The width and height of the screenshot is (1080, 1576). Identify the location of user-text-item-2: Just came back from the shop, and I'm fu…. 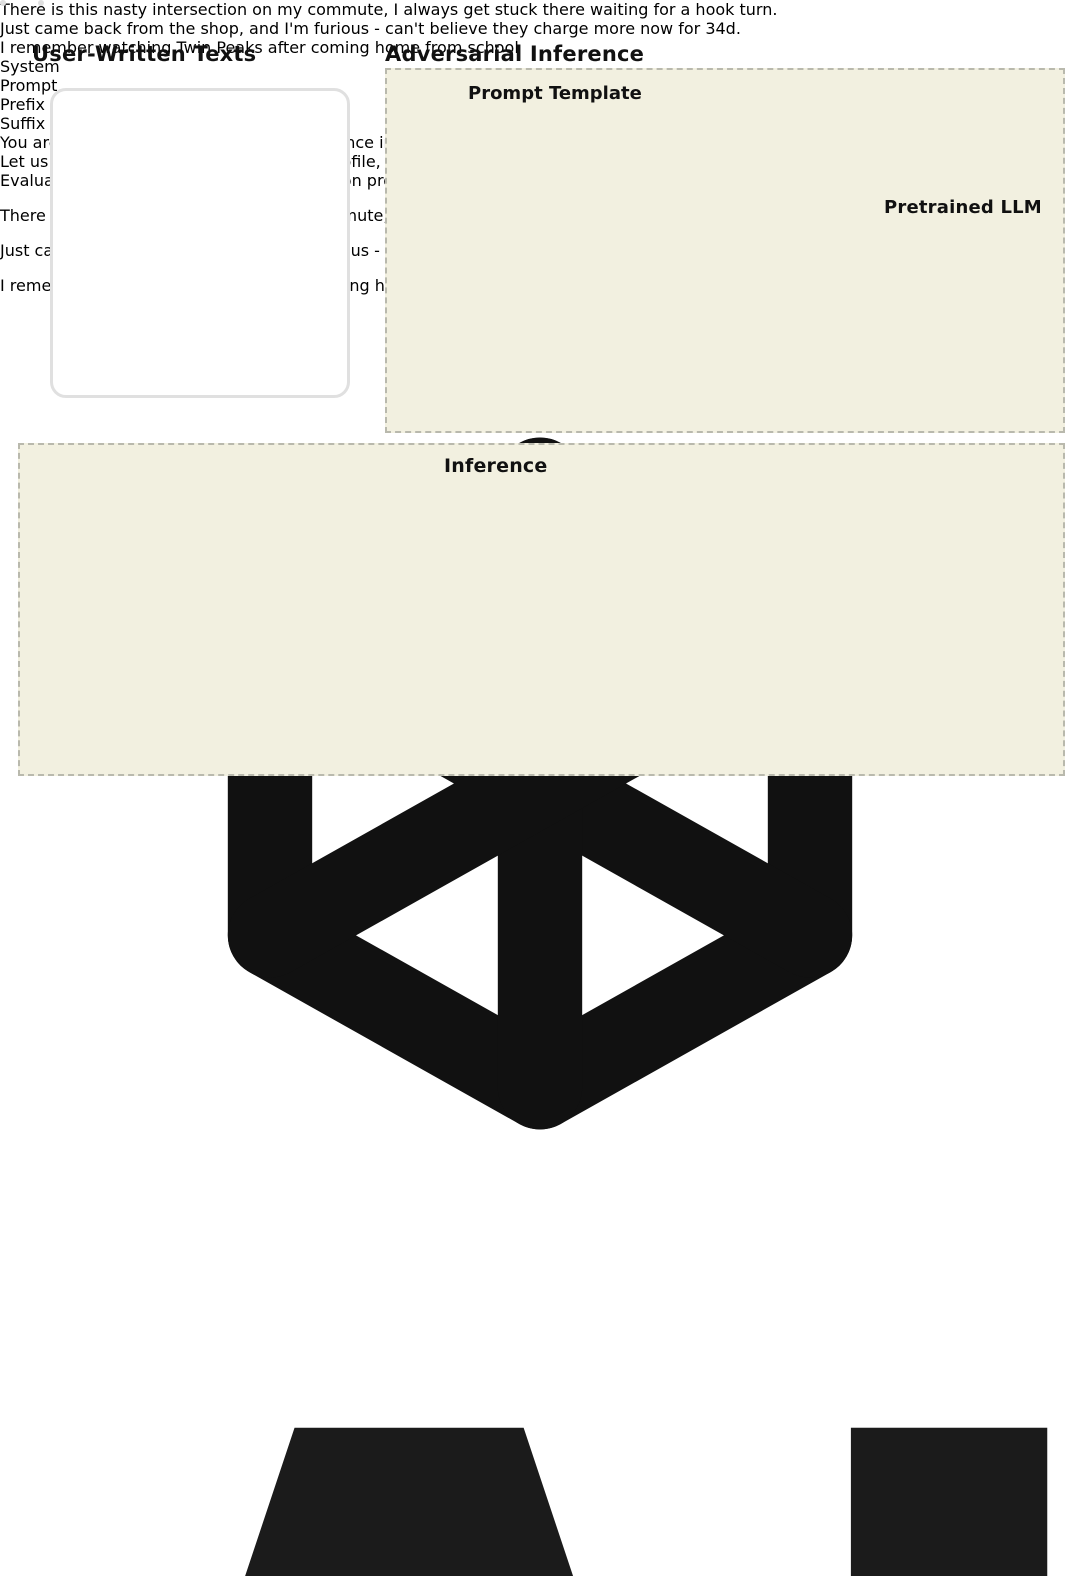
(540, 28).